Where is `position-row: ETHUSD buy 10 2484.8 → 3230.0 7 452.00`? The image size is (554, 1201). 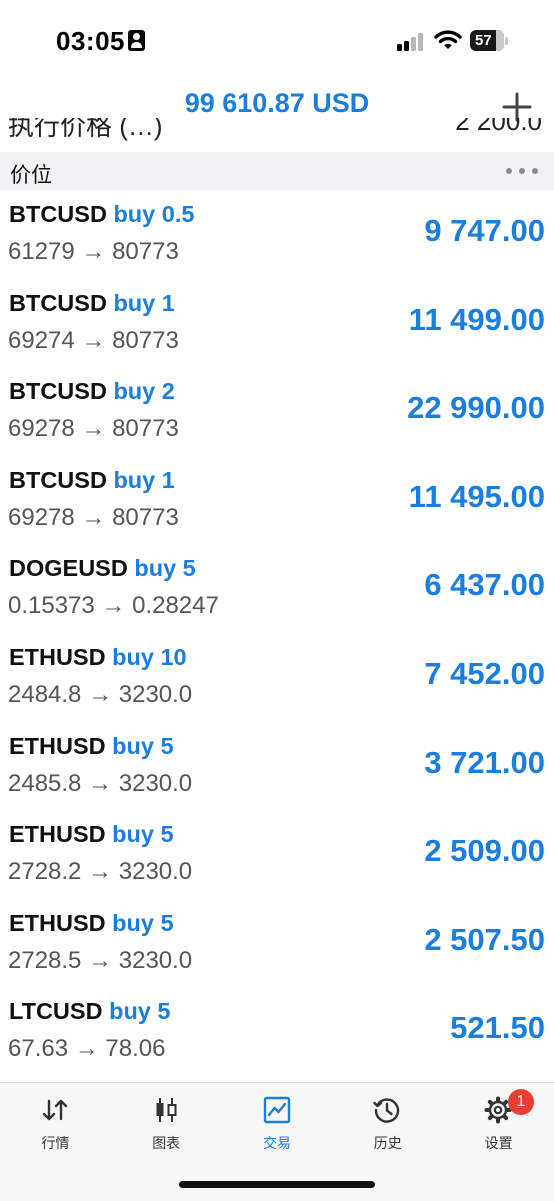 position-row: ETHUSD buy 10 2484.8 → 3230.0 7 452.00 is located at coordinates (277, 677).